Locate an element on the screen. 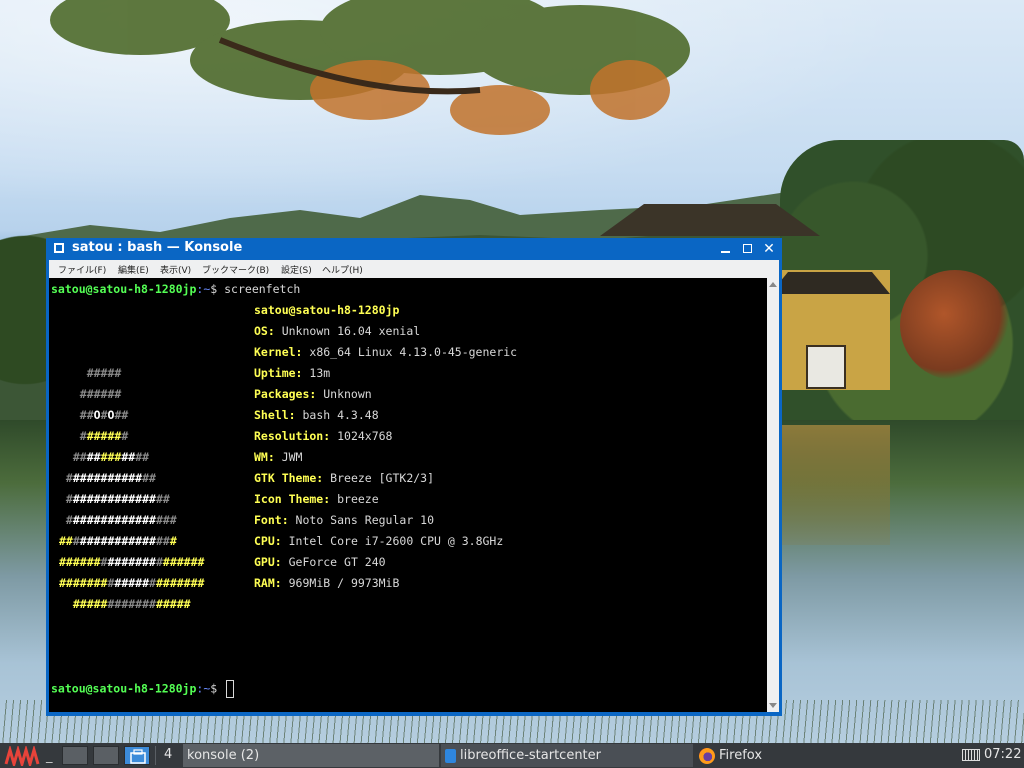  active-prompt: satou@satou-h8-1280jp:~$ is located at coordinates (143, 689).